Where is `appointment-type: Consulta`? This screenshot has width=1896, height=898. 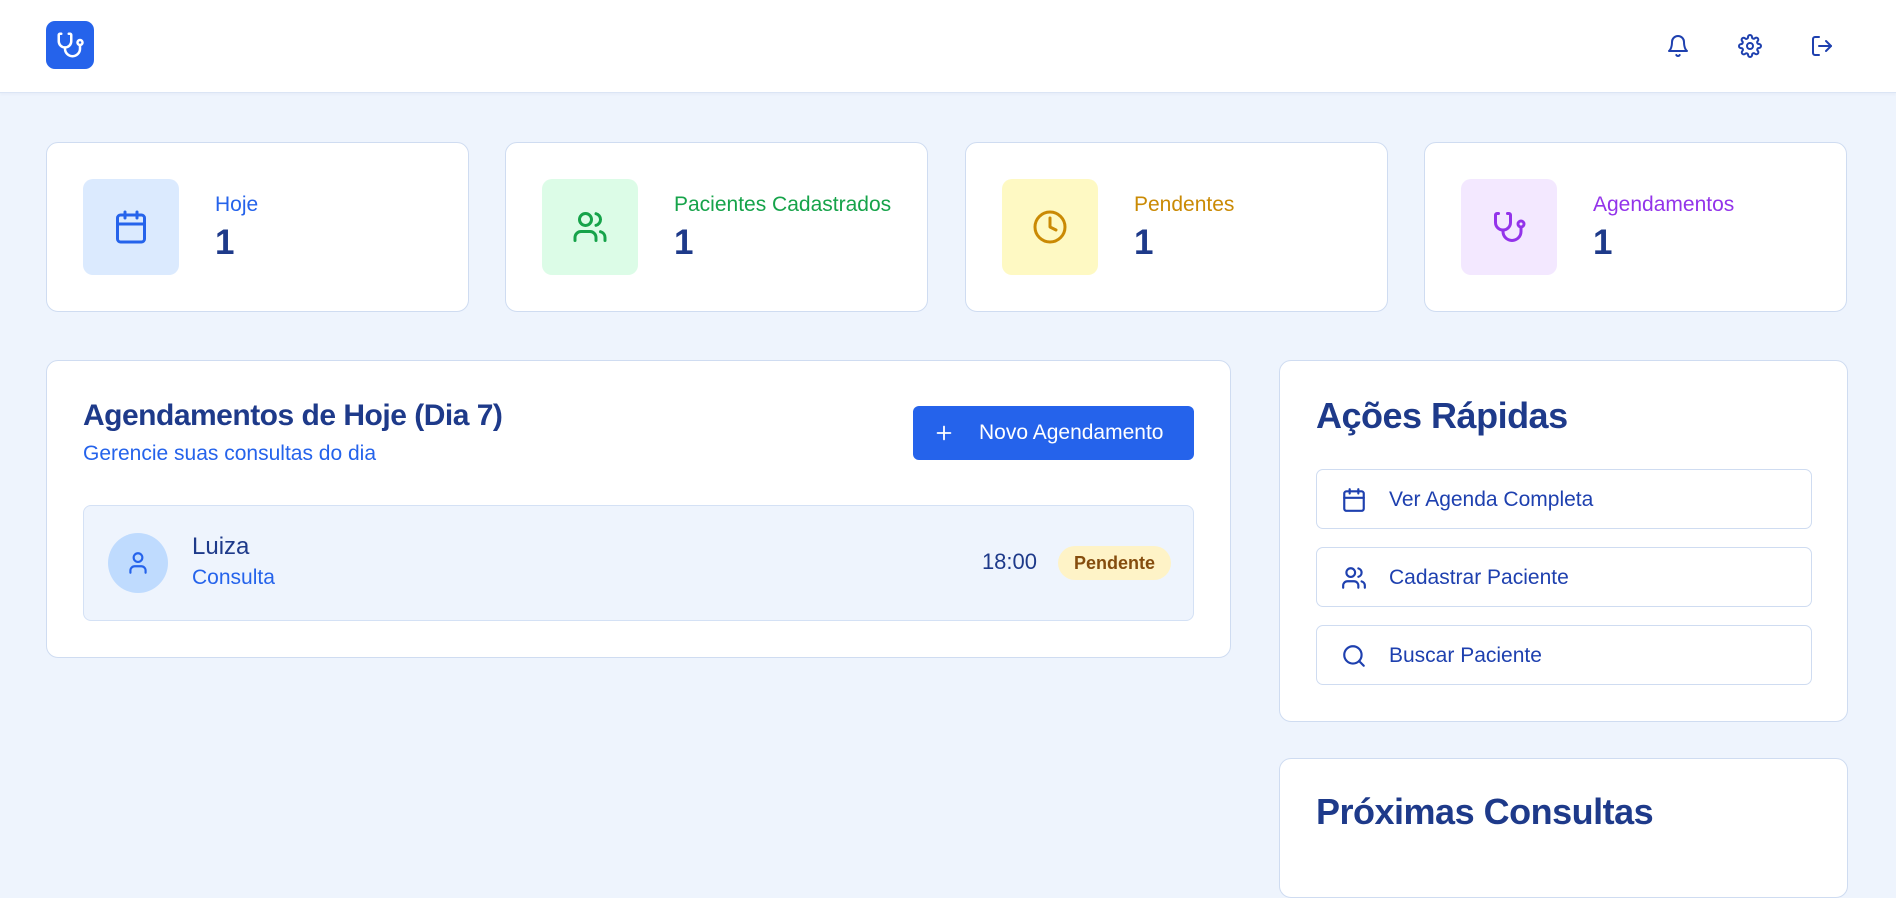
appointment-type: Consulta is located at coordinates (233, 577).